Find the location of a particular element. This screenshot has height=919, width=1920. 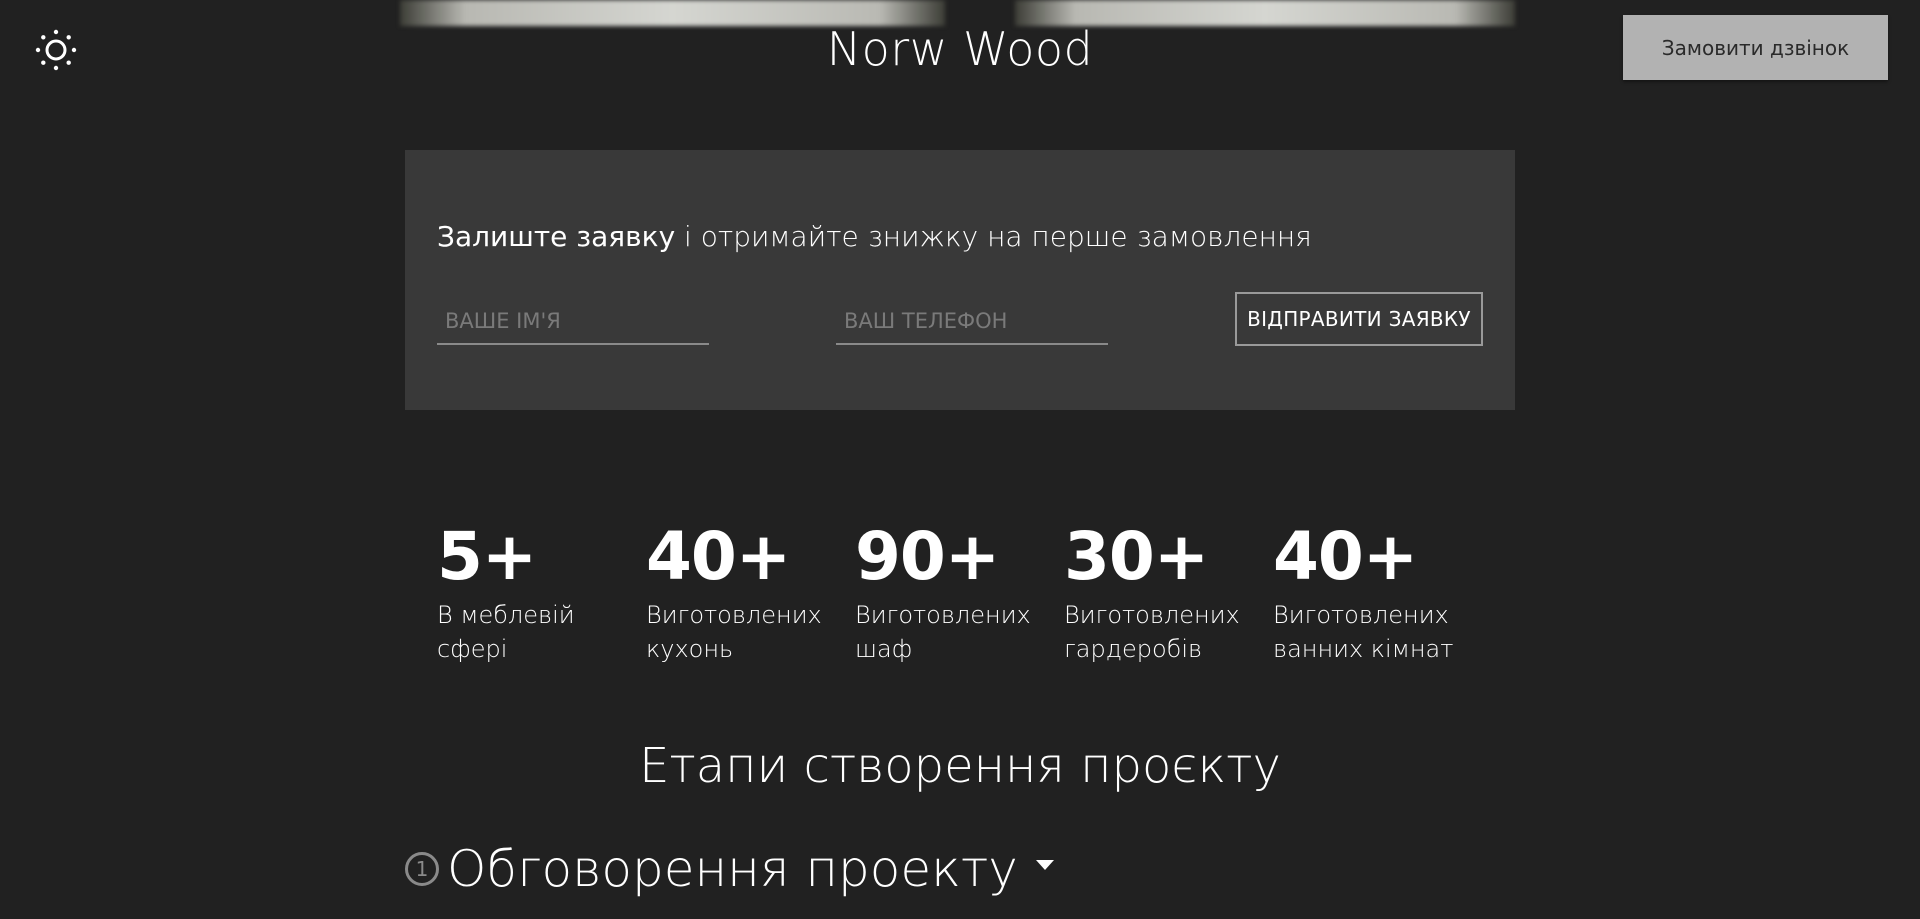

name-input is located at coordinates (573, 320).